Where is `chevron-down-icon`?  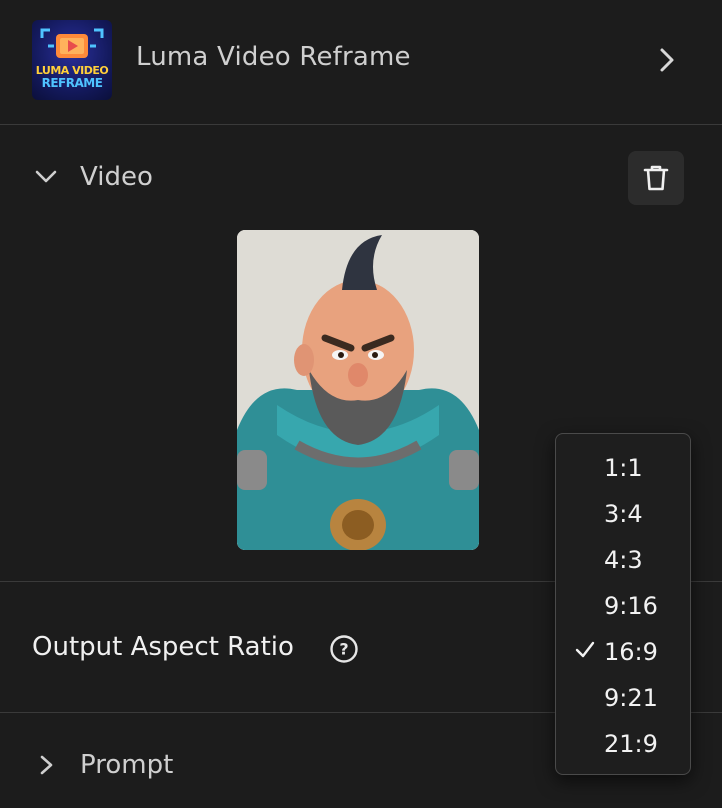
chevron-down-icon is located at coordinates (46, 176).